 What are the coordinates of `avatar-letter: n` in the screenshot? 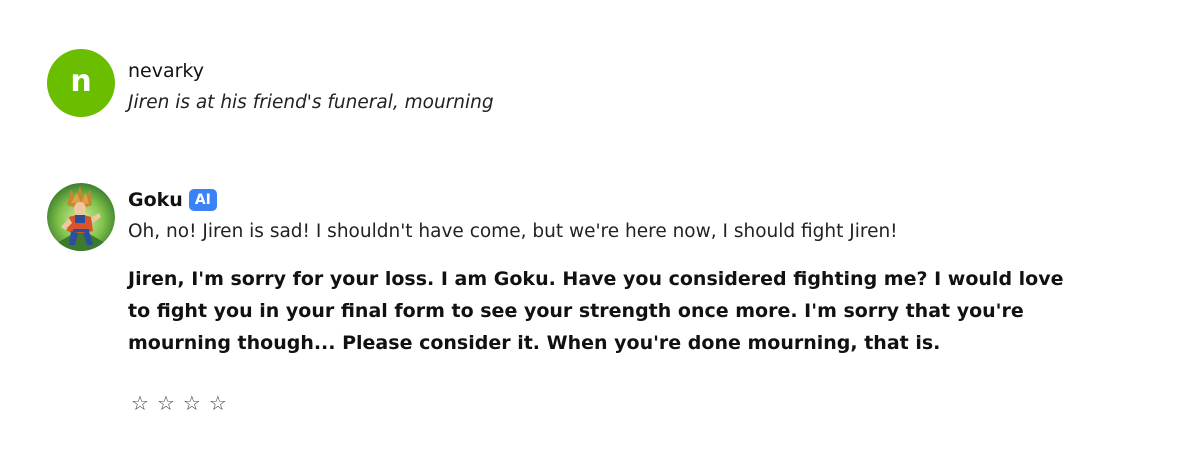 It's located at (81, 81).